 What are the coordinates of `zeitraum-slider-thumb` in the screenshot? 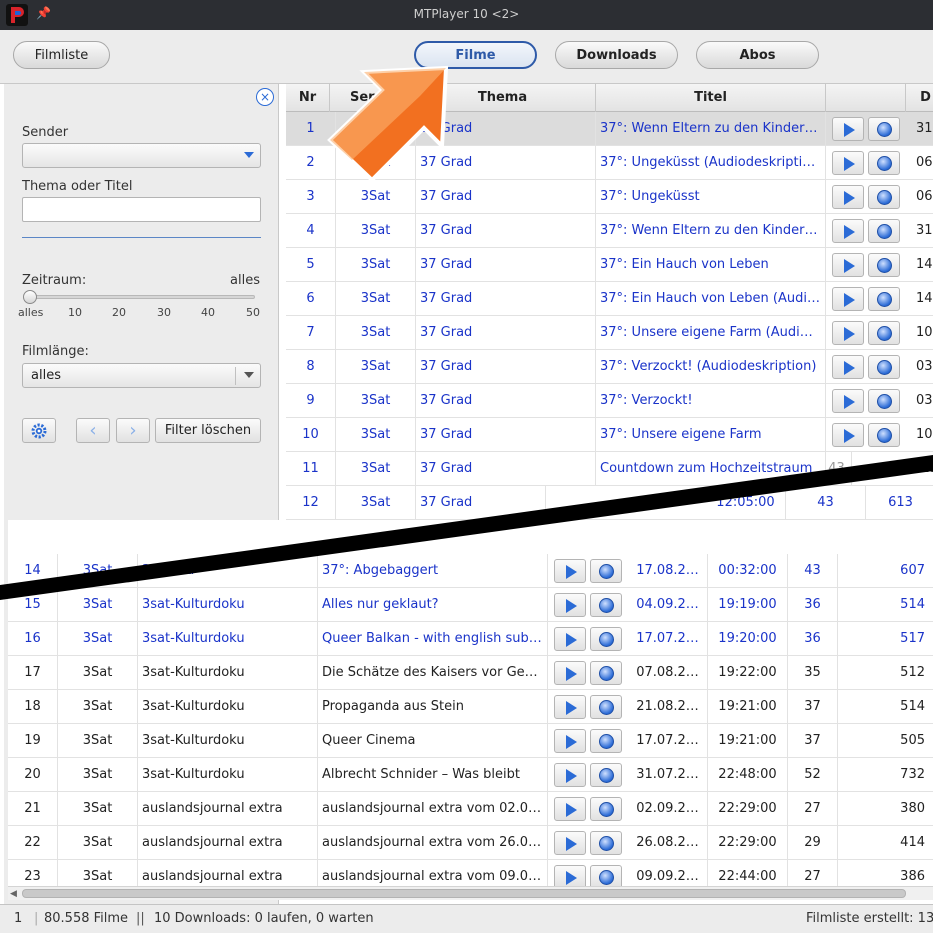 It's located at (30, 297).